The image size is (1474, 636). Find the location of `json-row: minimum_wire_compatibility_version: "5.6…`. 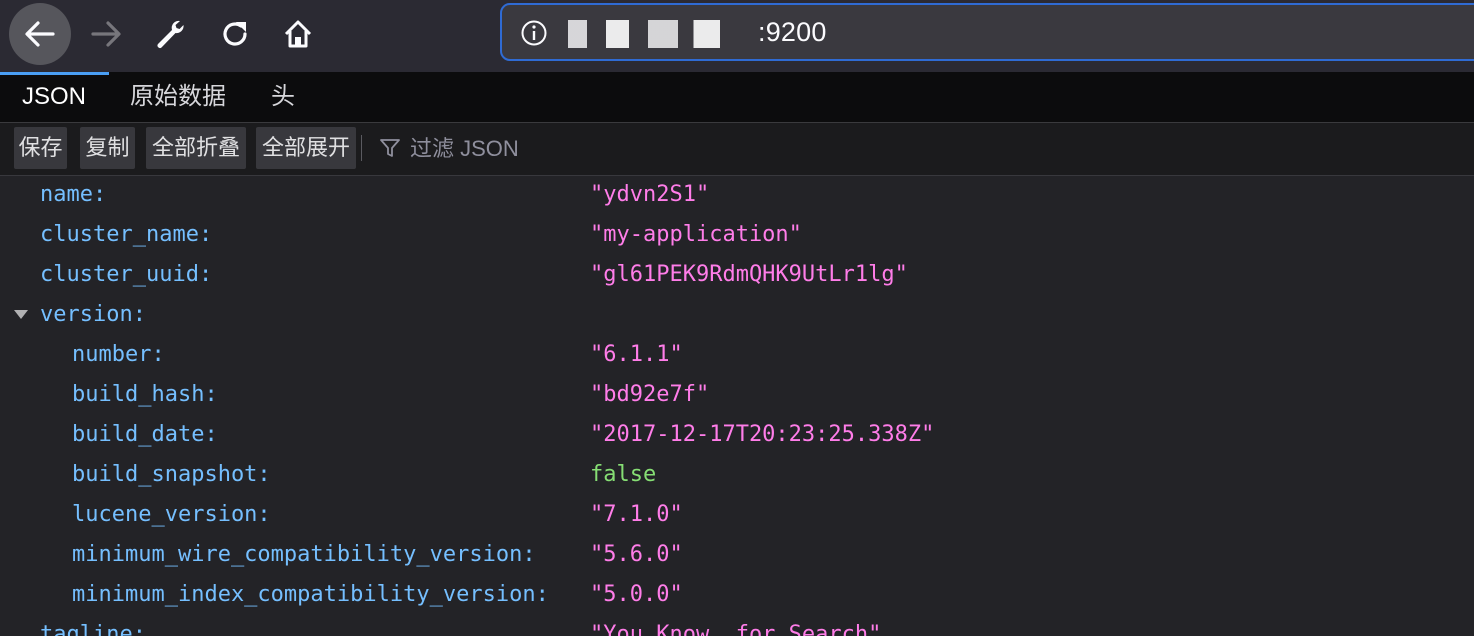

json-row: minimum_wire_compatibility_version: "5.6… is located at coordinates (737, 555).